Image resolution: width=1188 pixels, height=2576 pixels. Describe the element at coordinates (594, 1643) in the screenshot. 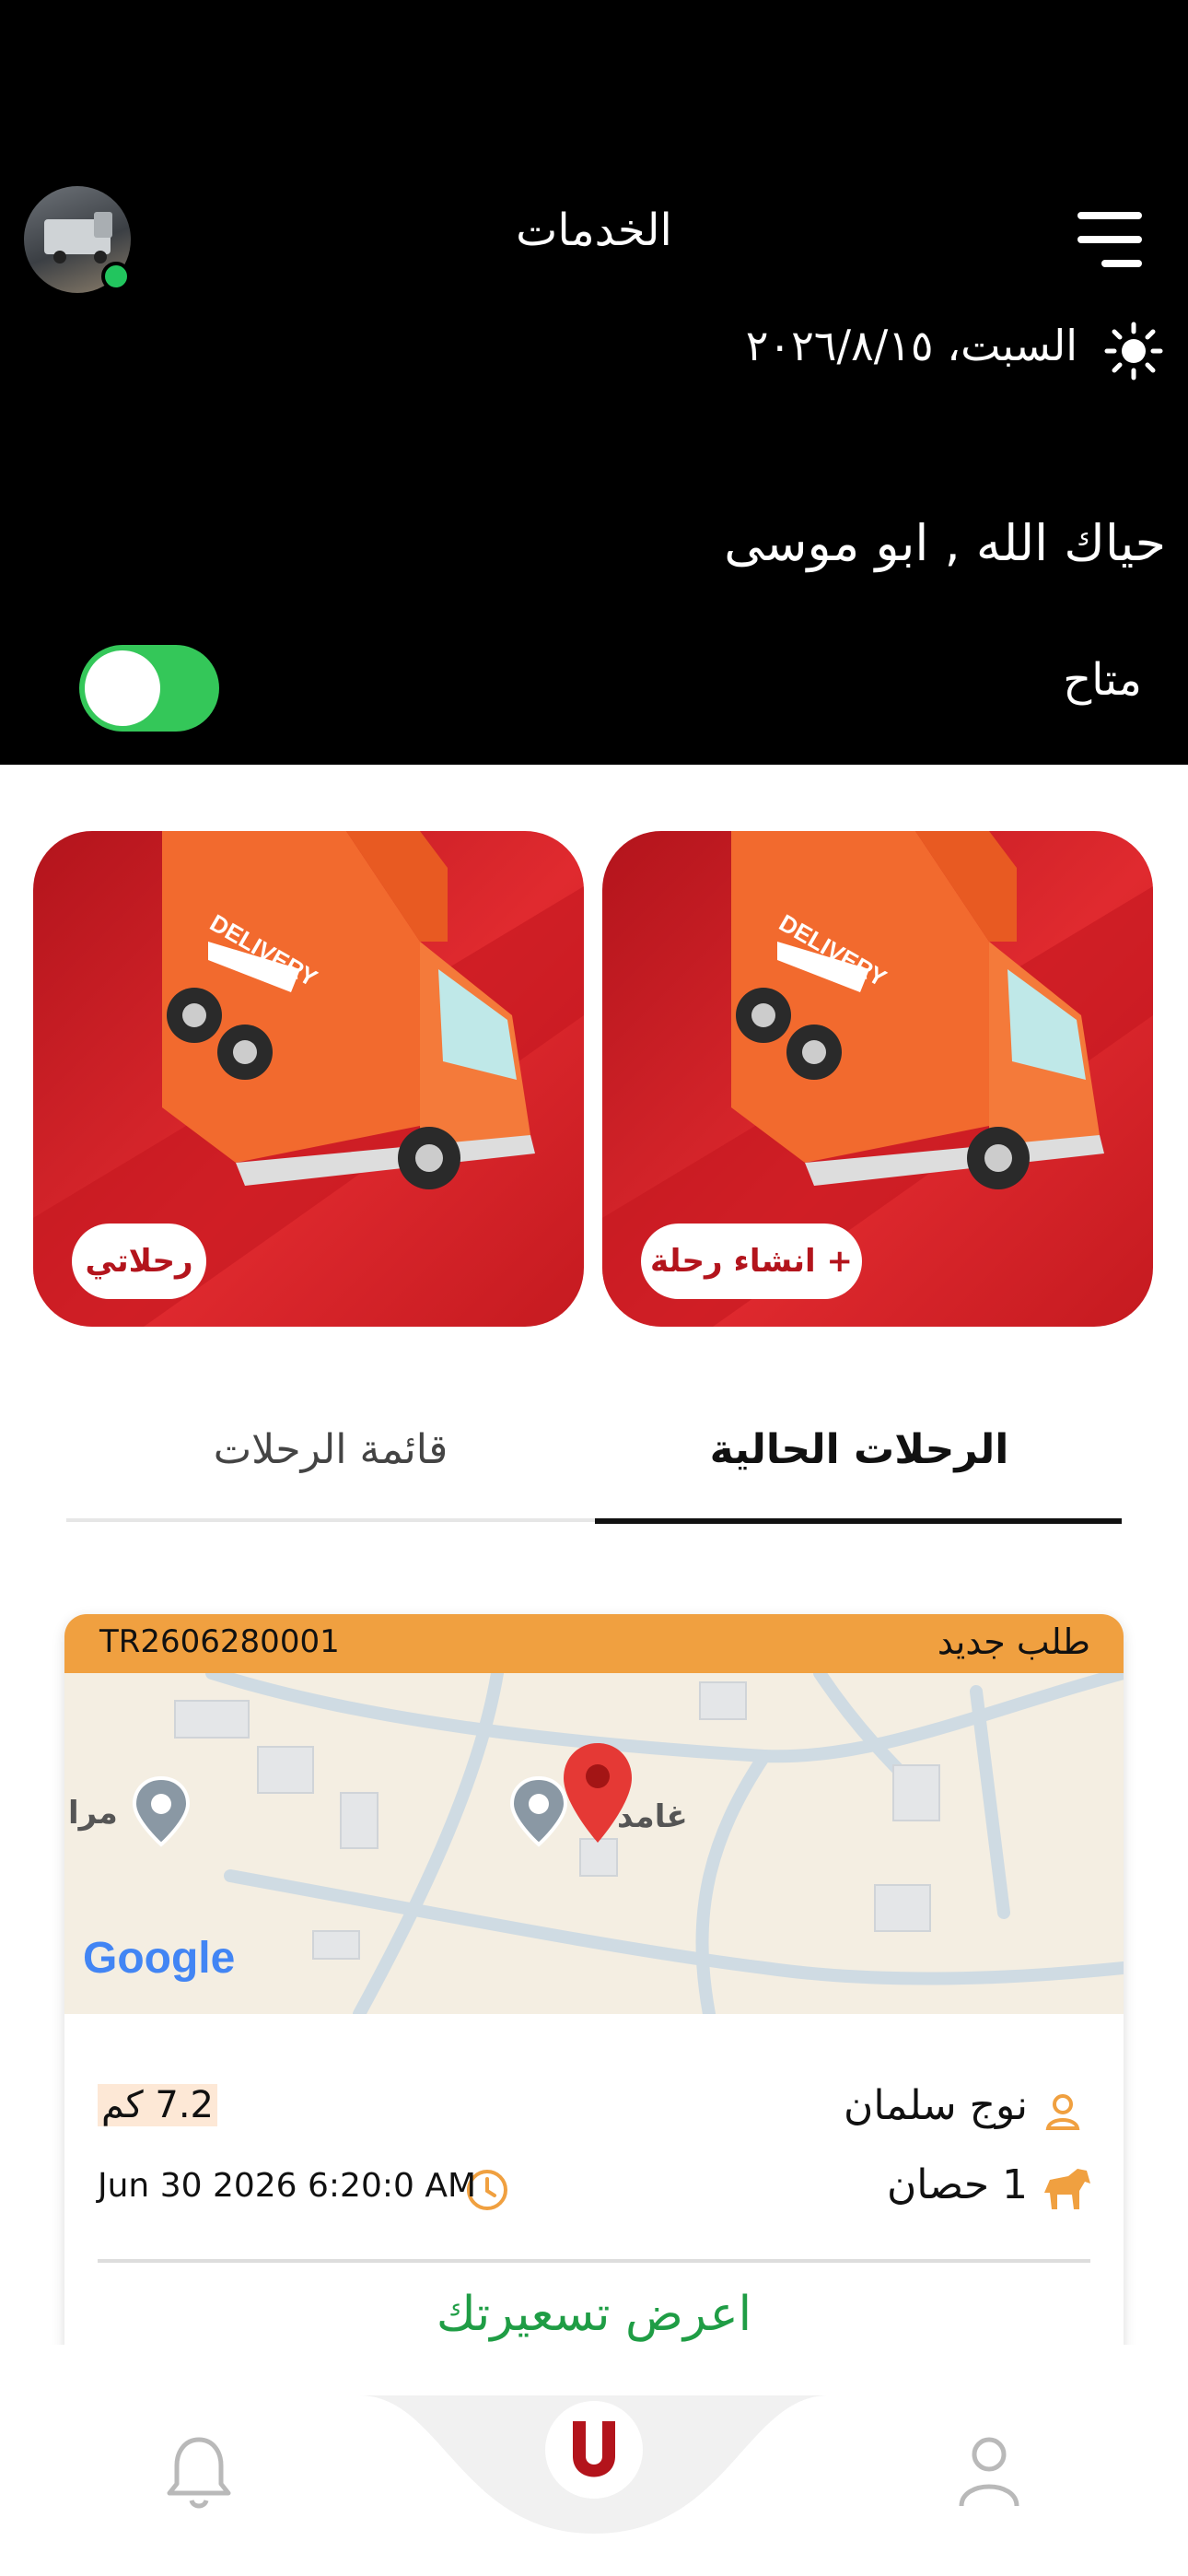

I see `trip-header: TR2606280001 طلب جديد` at that location.